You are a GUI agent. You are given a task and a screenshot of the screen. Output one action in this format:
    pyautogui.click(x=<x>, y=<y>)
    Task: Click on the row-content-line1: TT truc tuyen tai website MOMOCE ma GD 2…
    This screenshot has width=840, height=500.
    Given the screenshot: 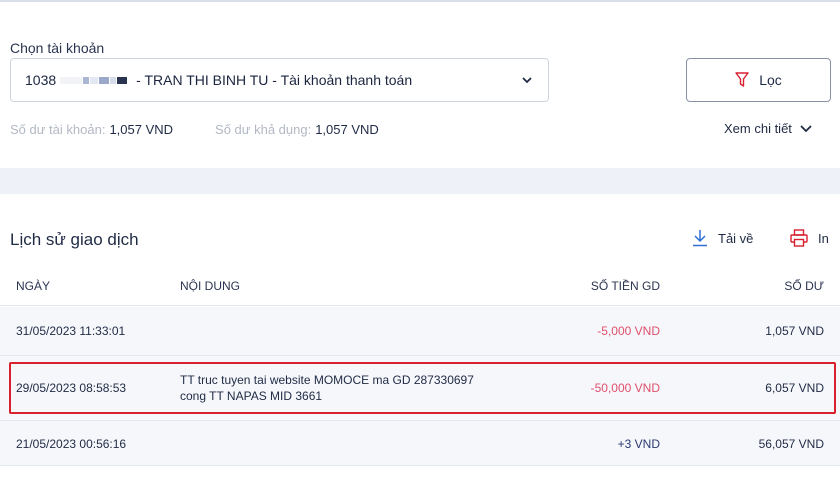 What is the action you would take?
    pyautogui.click(x=327, y=380)
    